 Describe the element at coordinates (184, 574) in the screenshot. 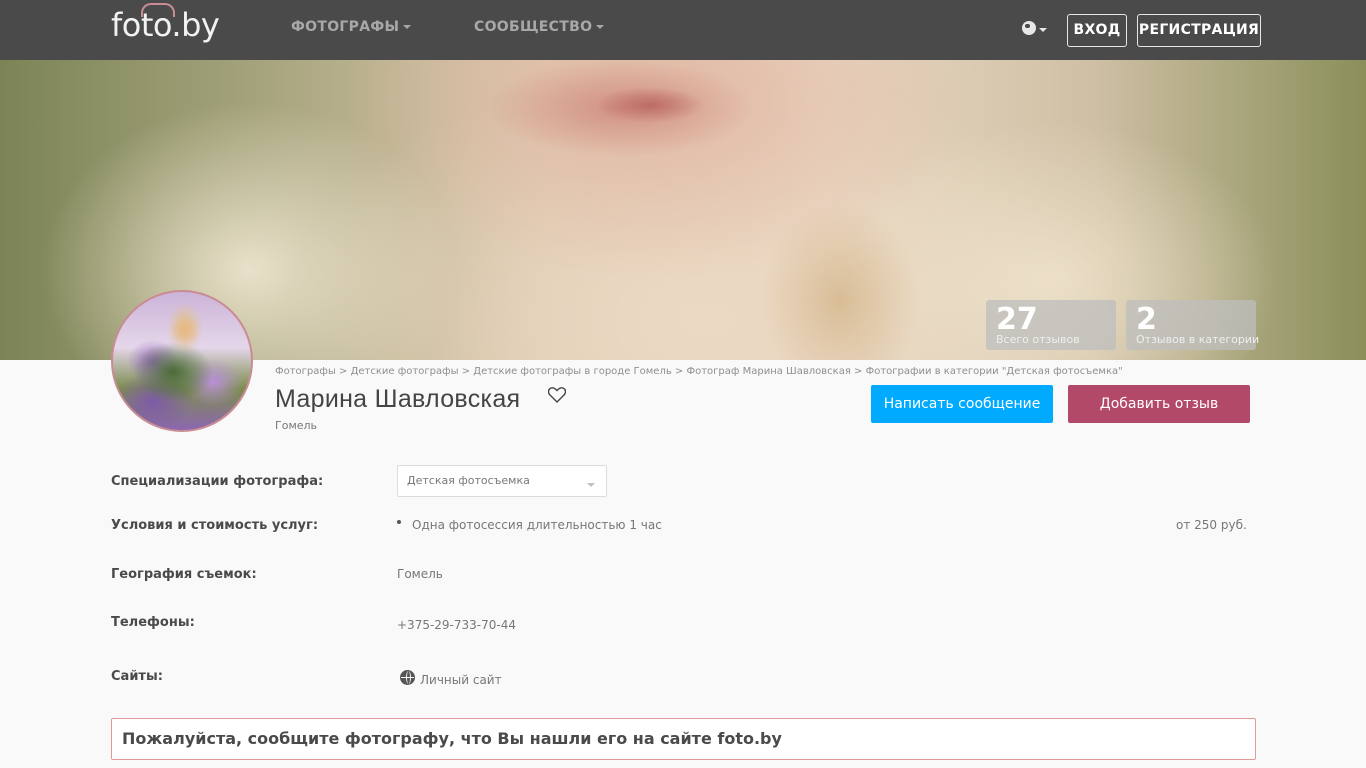

I see `geography-label: География съемок:` at that location.